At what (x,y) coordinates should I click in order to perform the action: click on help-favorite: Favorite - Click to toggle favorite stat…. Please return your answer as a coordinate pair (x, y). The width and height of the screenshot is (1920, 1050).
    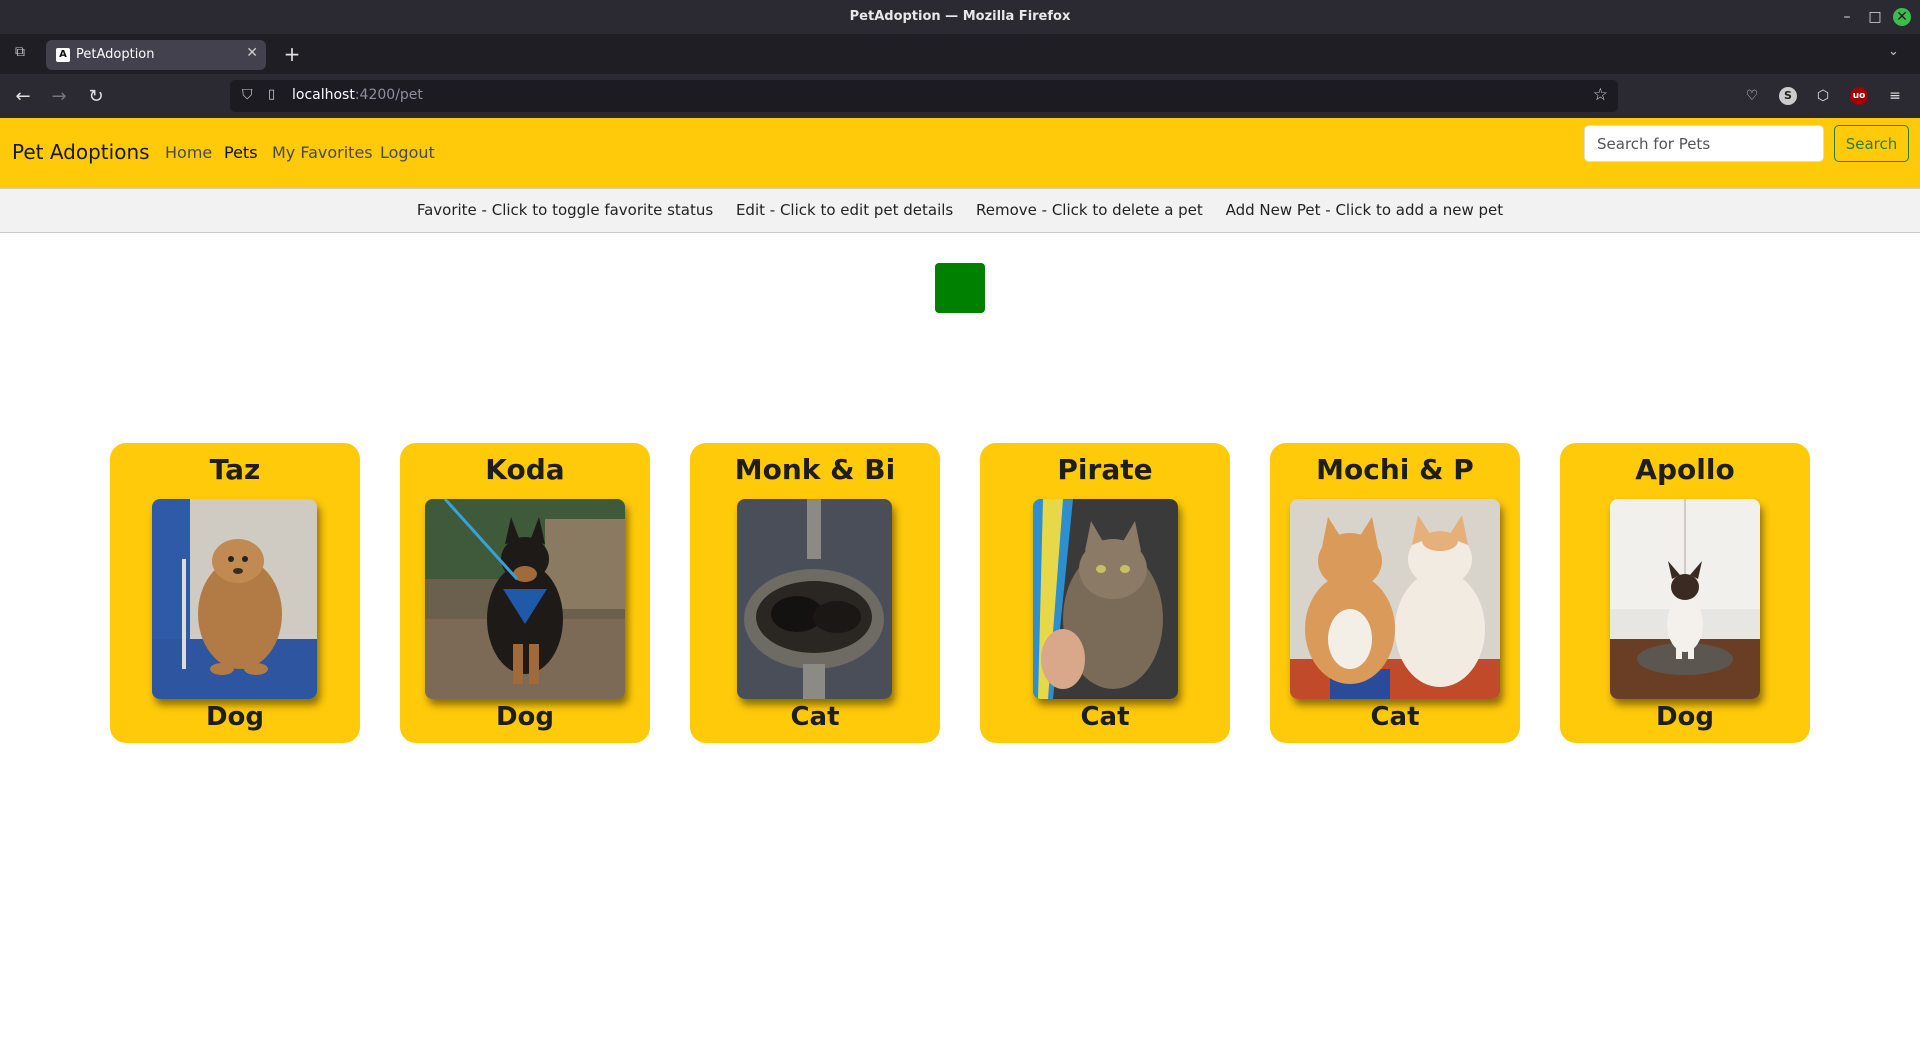
    Looking at the image, I should click on (565, 210).